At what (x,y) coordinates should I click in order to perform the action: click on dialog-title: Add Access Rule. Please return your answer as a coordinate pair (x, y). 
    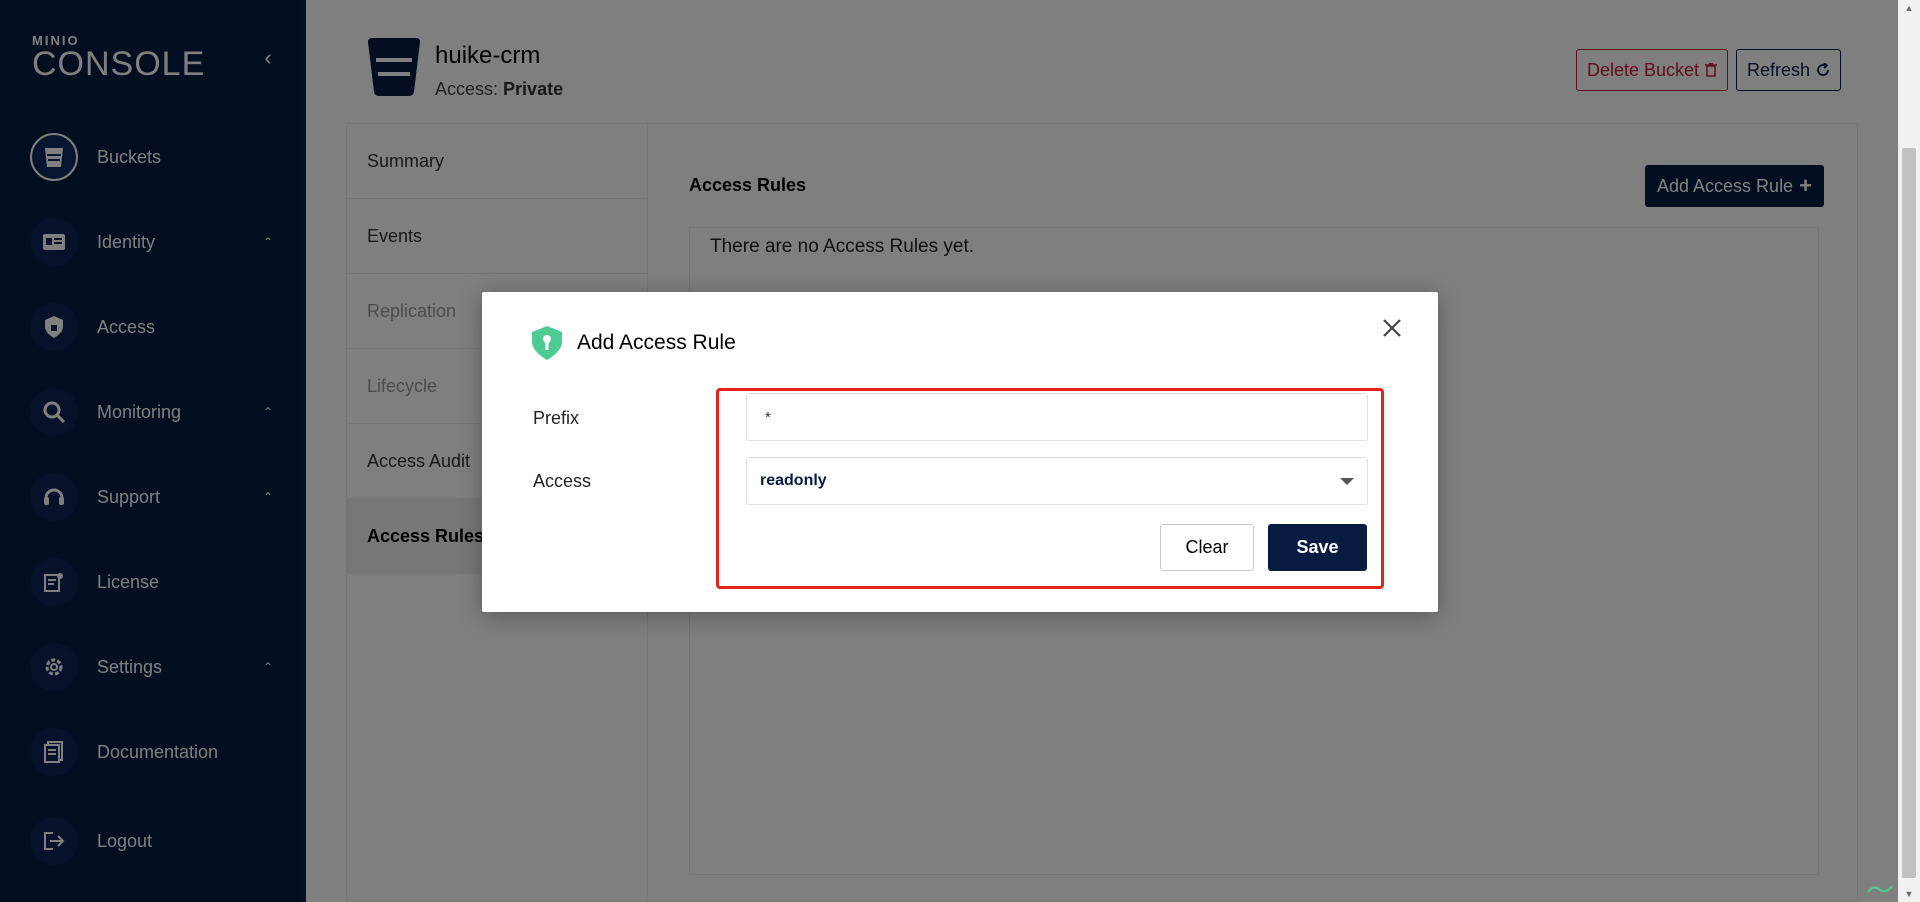
    Looking at the image, I should click on (656, 342).